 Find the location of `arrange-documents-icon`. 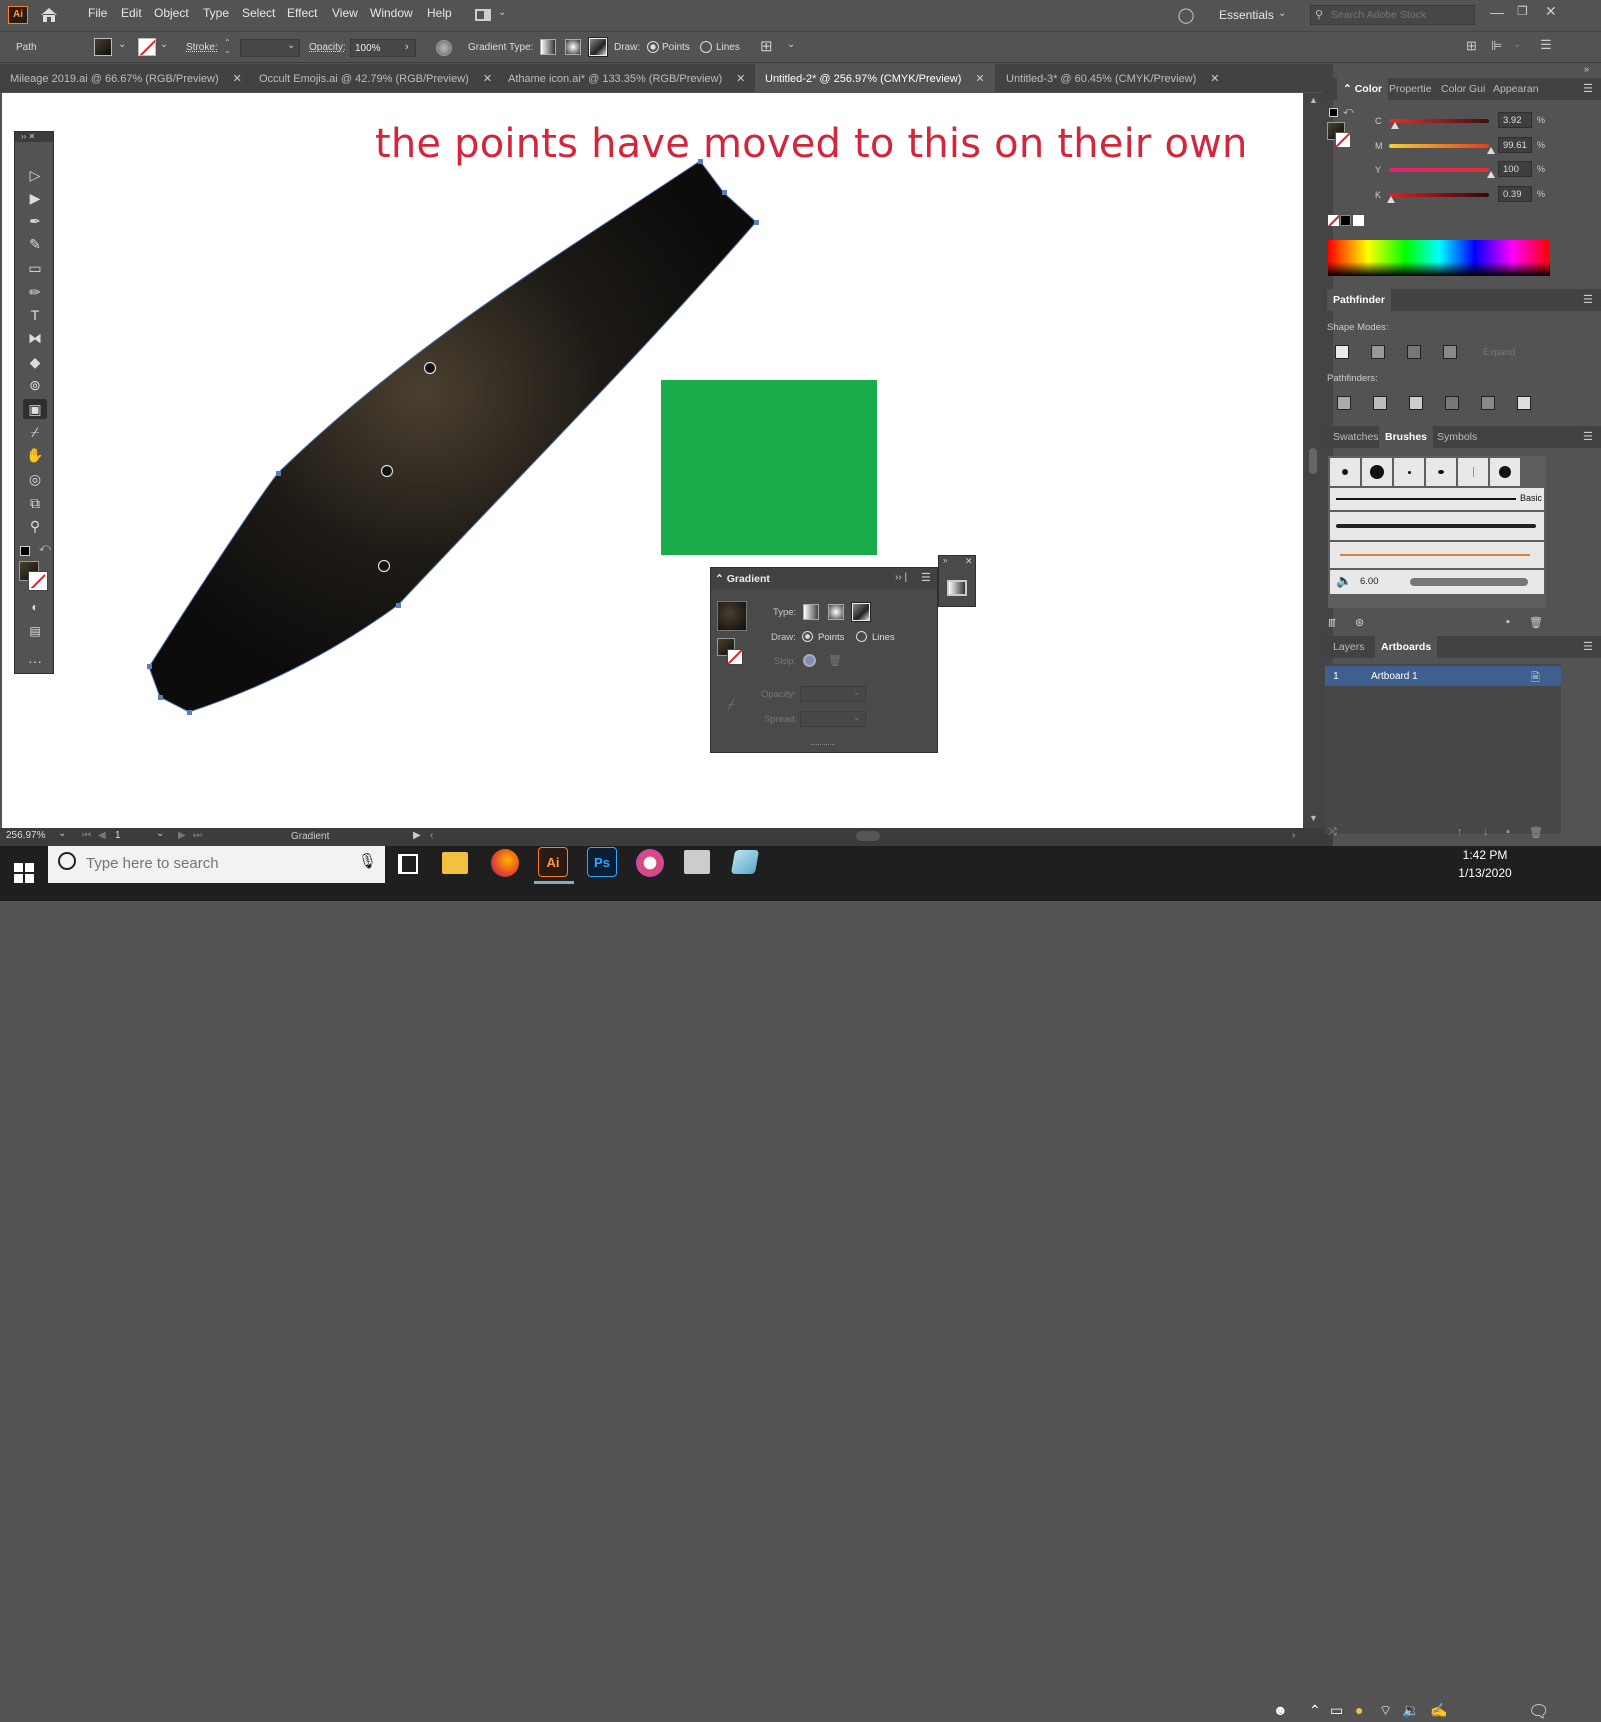

arrange-documents-icon is located at coordinates (483, 15).